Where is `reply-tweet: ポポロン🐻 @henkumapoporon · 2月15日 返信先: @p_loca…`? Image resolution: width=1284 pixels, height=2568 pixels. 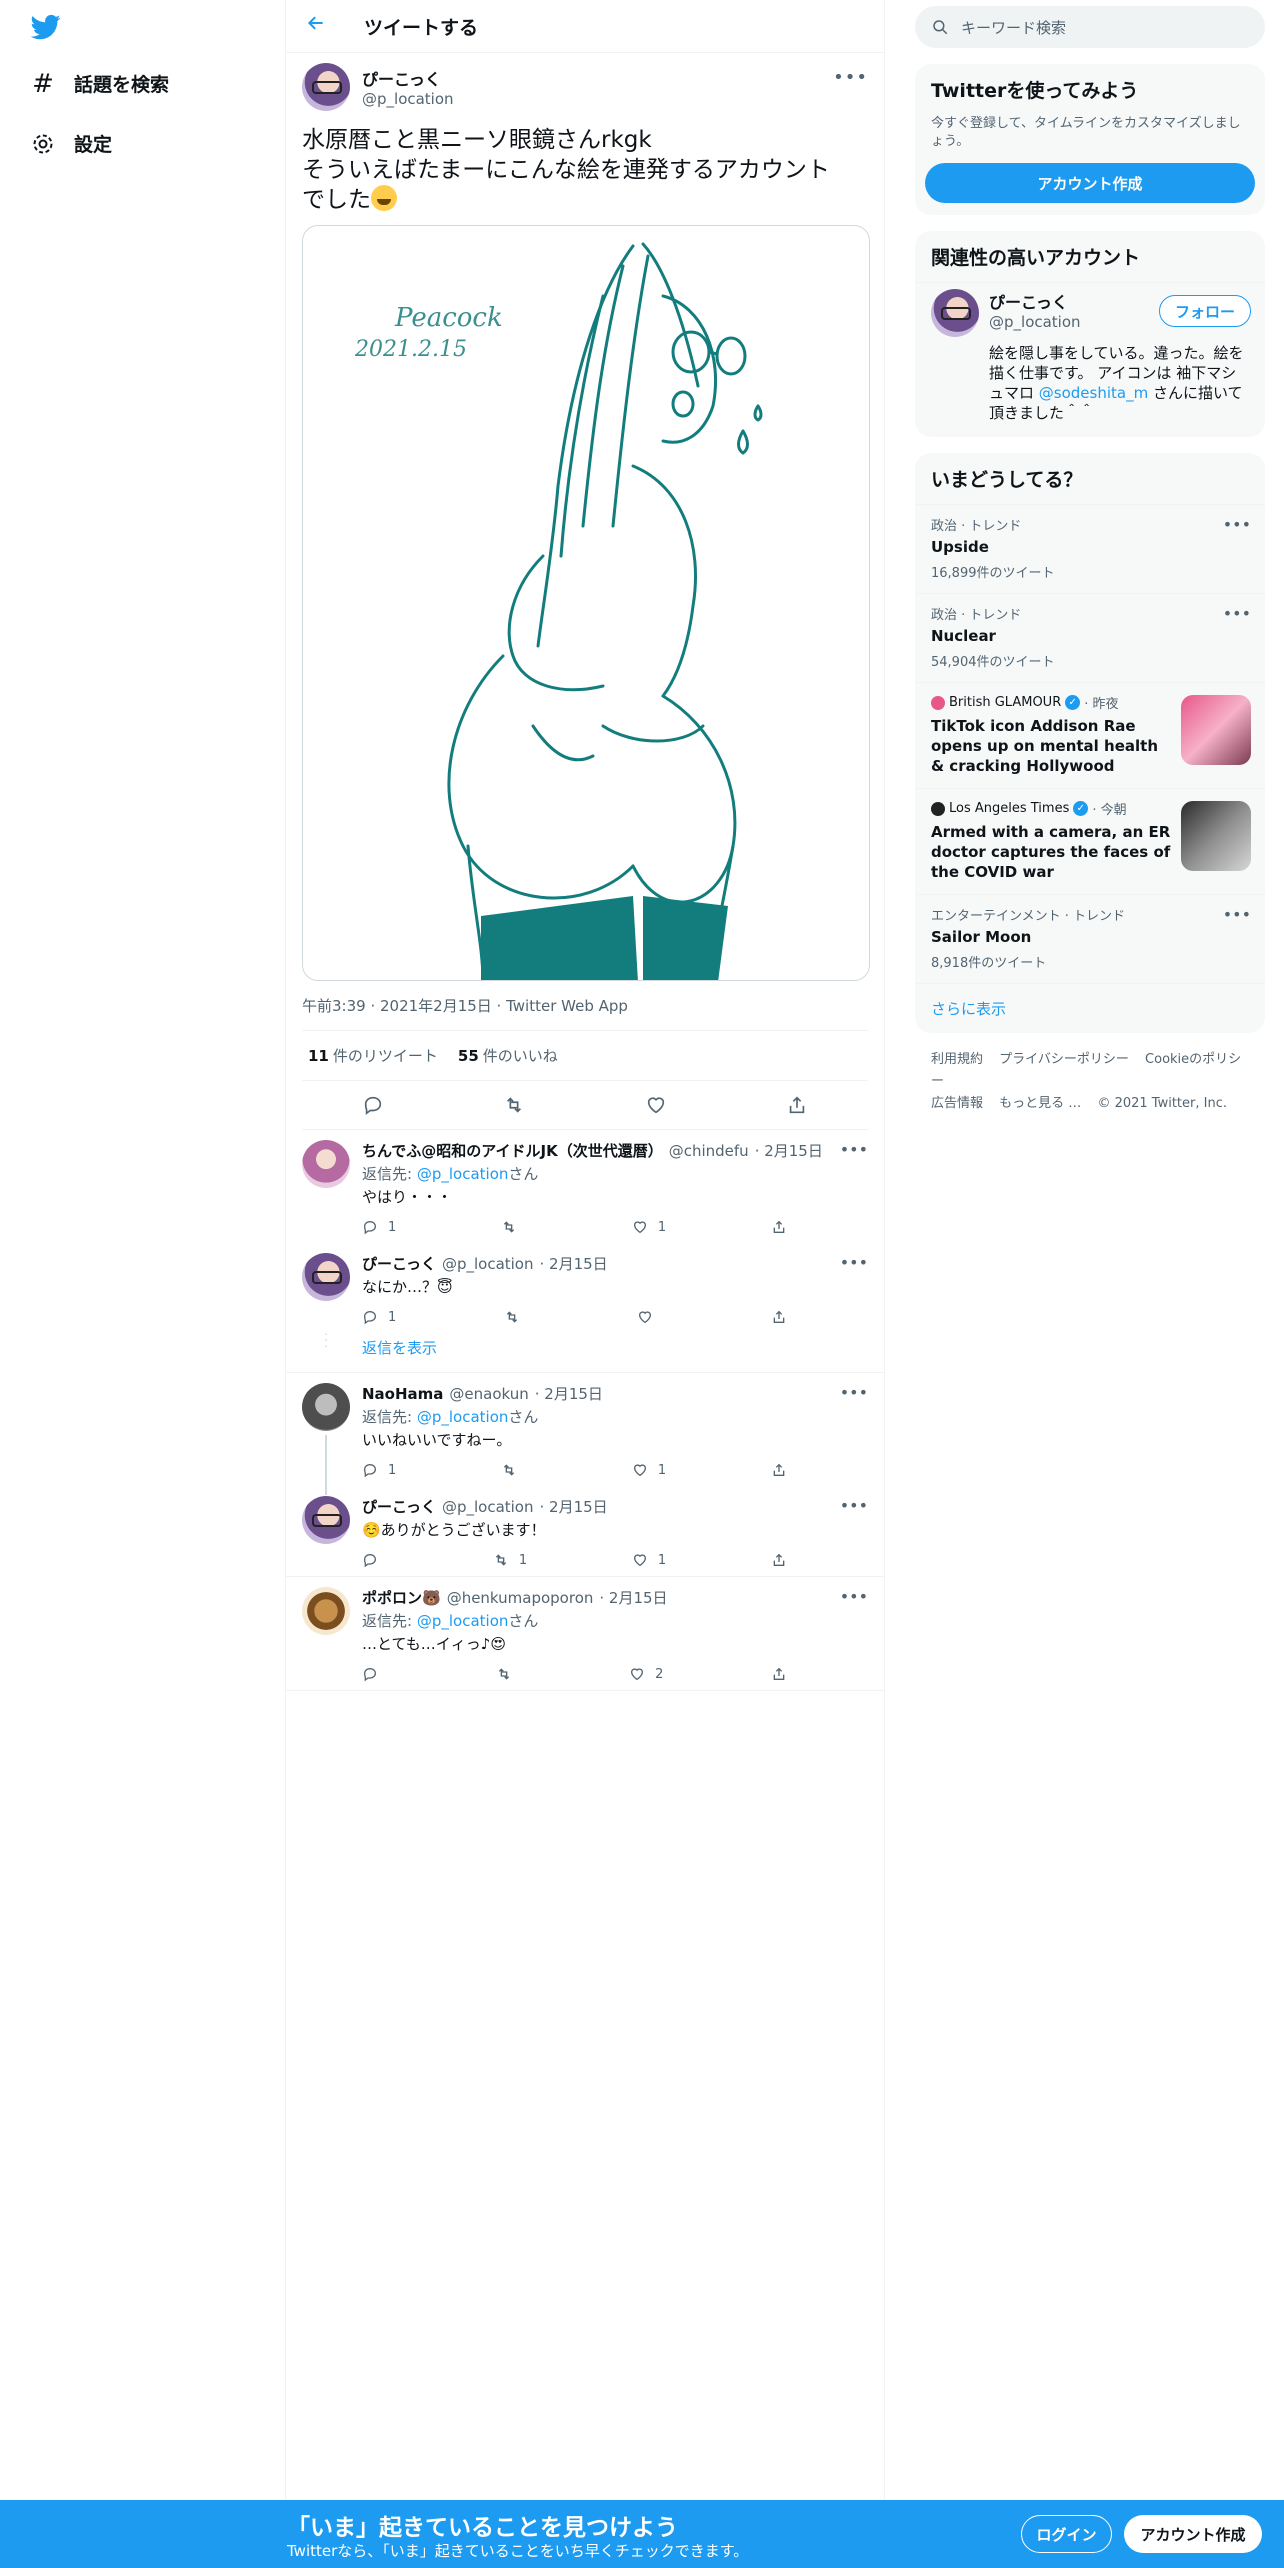 reply-tweet: ポポロン🐻 @henkumapoporon · 2月15日 返信先: @p_loca… is located at coordinates (585, 1634).